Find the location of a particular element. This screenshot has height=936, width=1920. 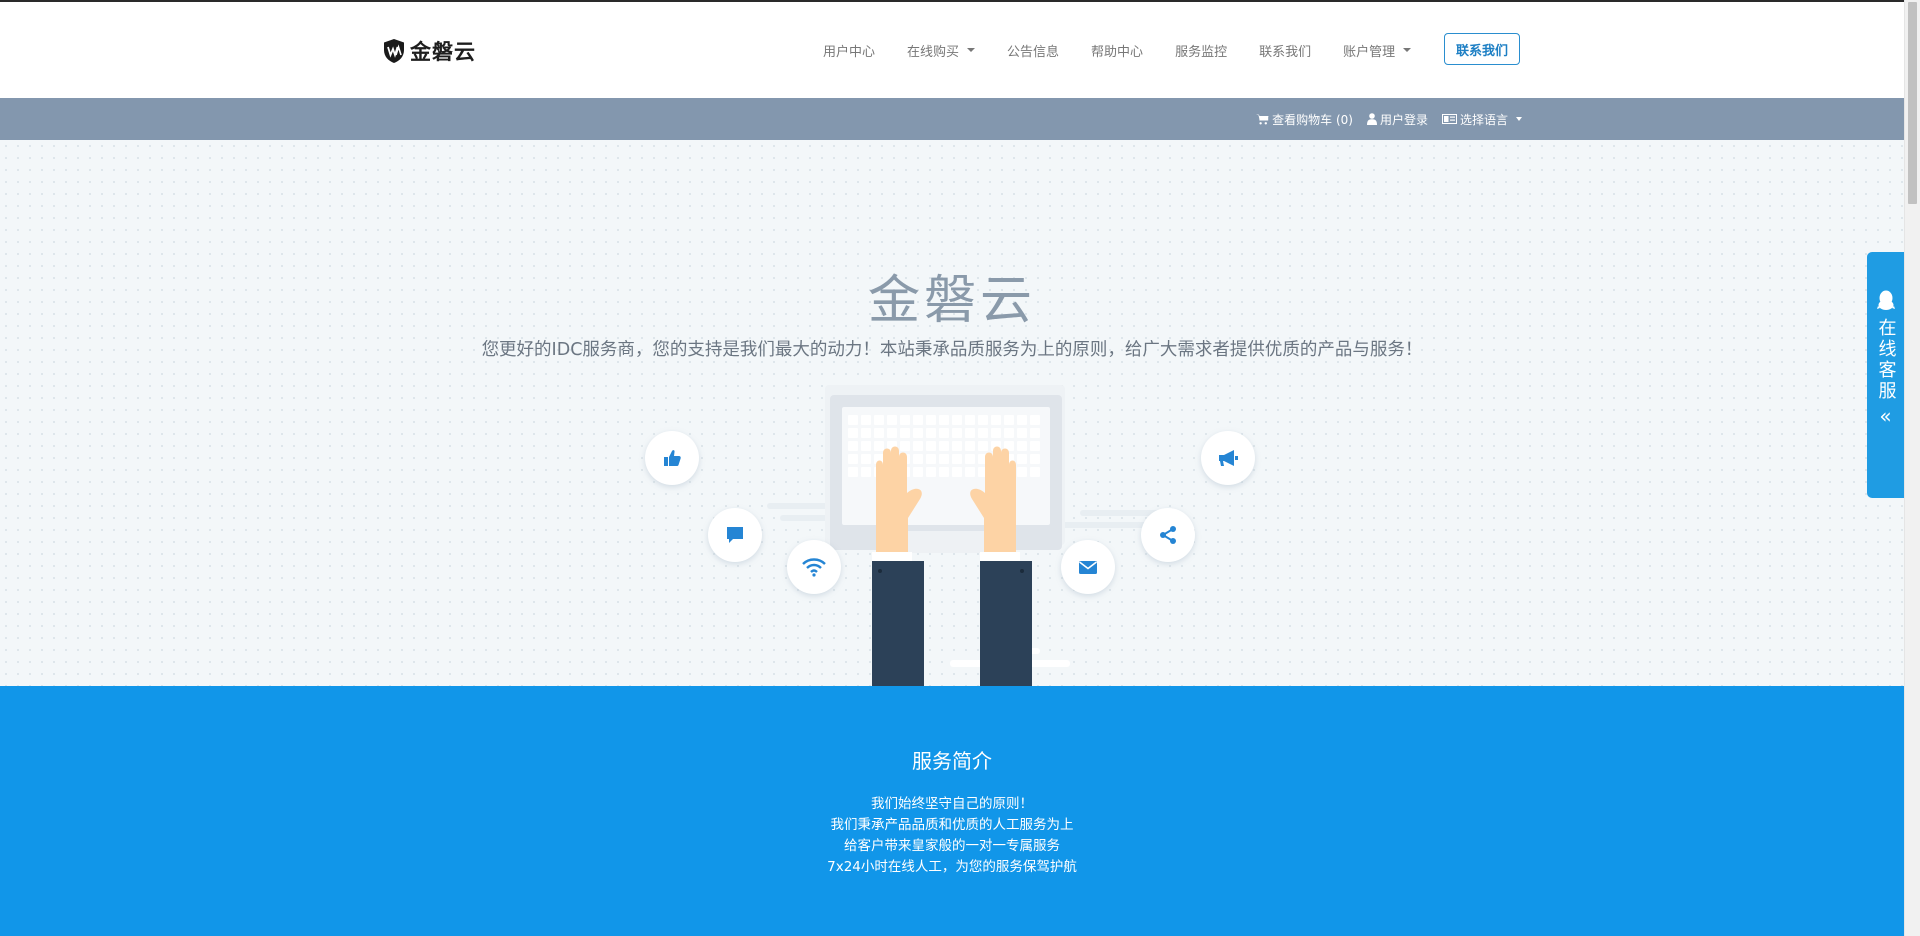

utility-bar: 查看购物车 (0) 用户登录 选择语言 is located at coordinates (952, 119).